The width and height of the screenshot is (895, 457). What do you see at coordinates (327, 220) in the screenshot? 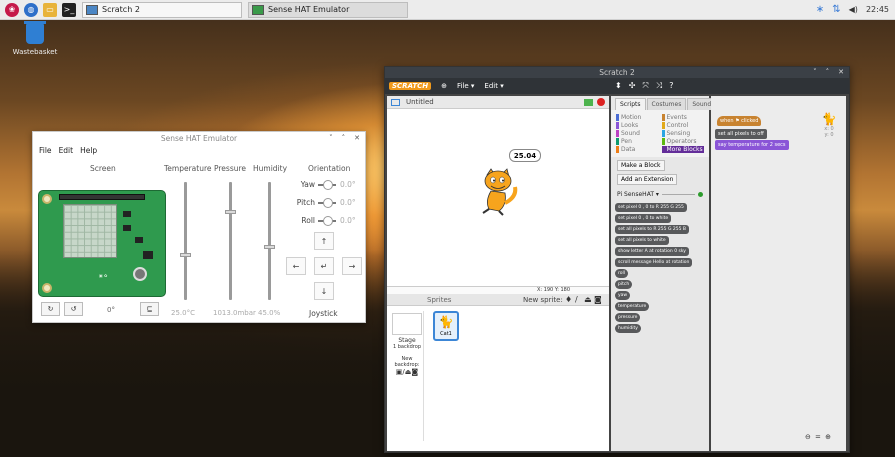
I see `roll-slider` at bounding box center [327, 220].